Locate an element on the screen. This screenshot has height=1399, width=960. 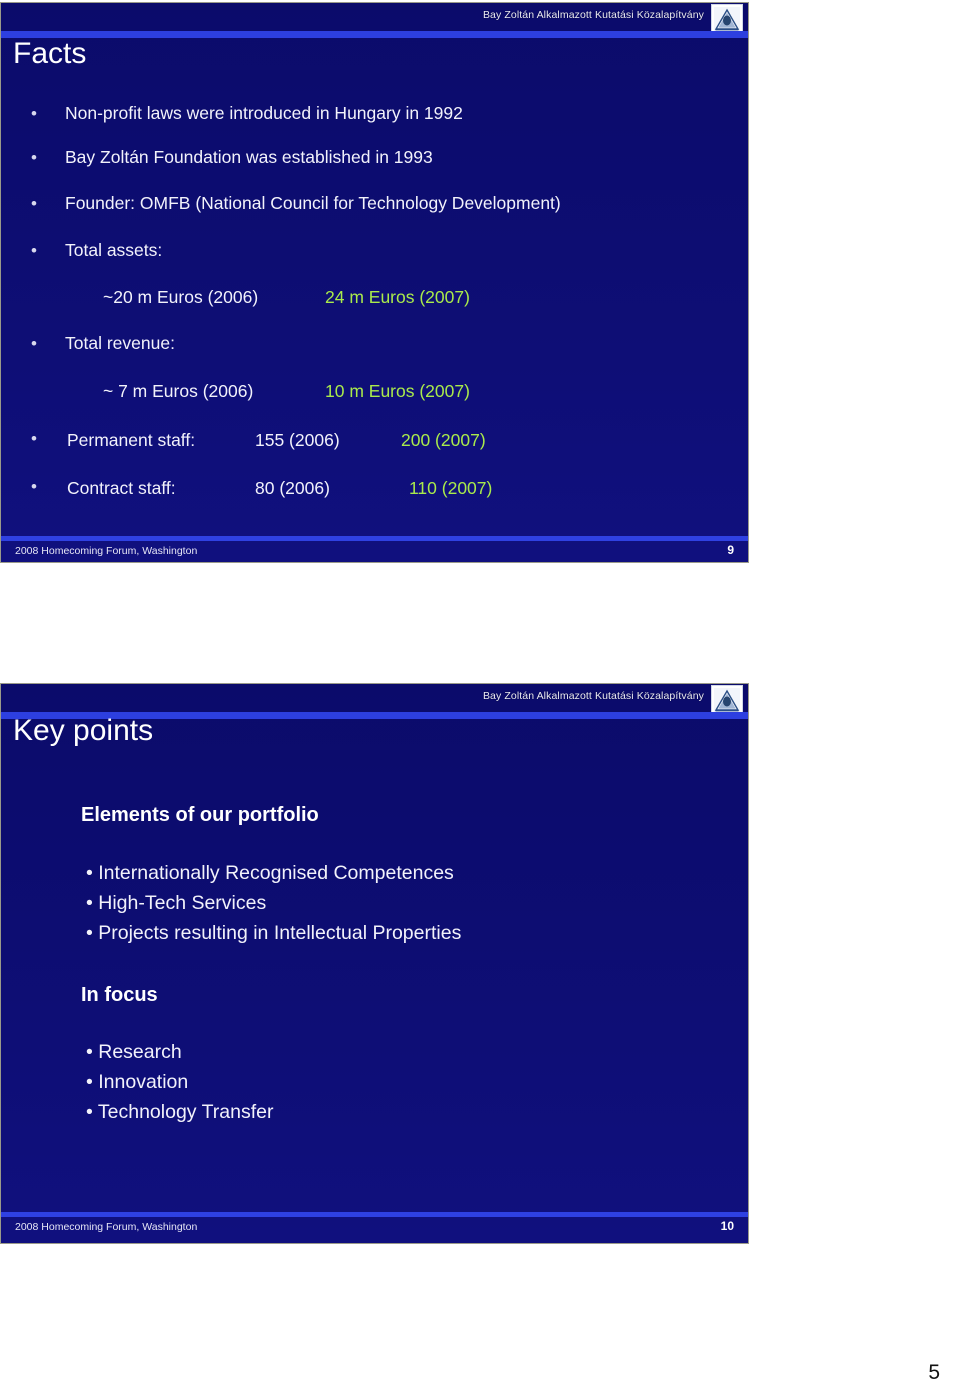
bullet-item: • Total assets: is located at coordinates (96, 250).